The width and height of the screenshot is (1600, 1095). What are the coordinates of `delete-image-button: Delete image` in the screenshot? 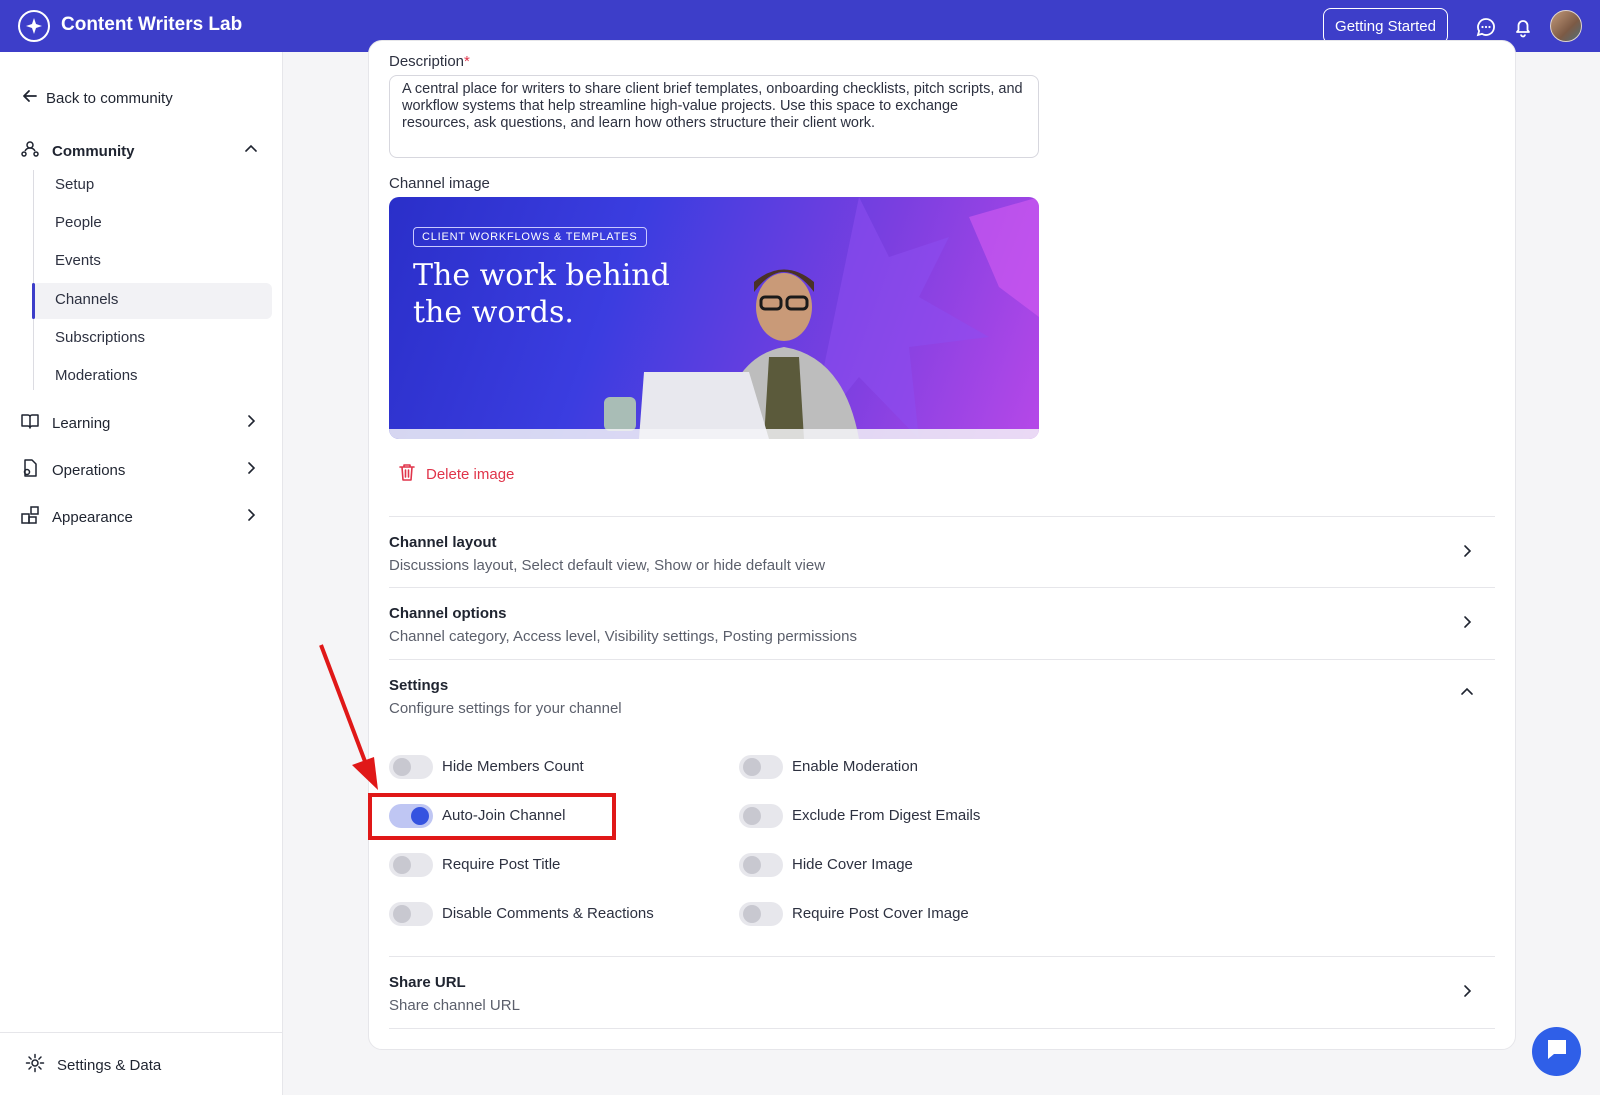 It's located at (456, 474).